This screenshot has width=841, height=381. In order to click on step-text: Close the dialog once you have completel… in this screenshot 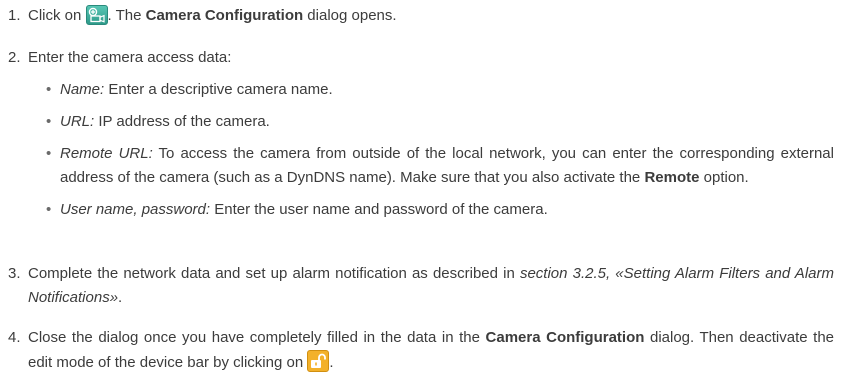, I will do `click(431, 350)`.